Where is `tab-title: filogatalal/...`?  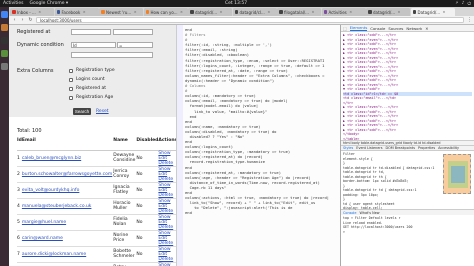 tab-title: filogatalal/... is located at coordinates (296, 12).